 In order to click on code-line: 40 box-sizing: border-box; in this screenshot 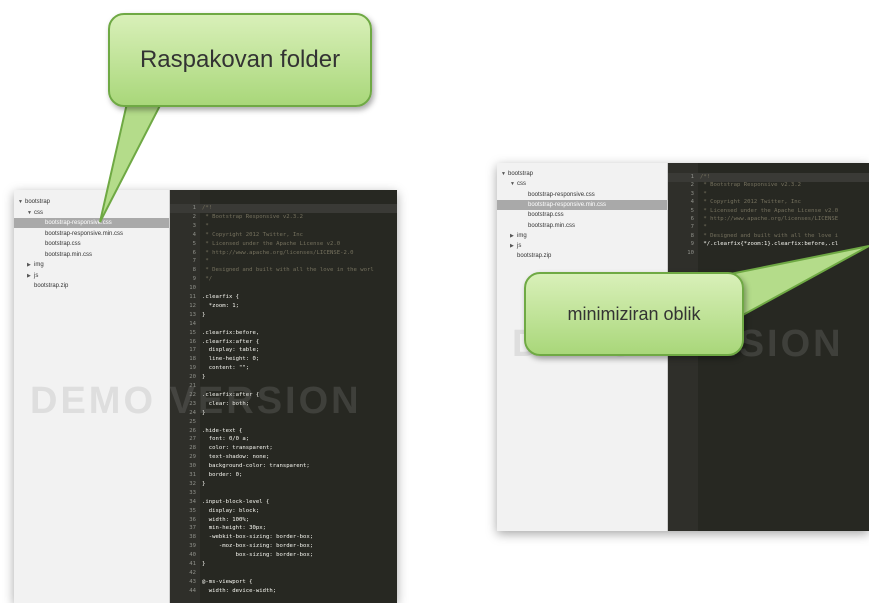, I will do `click(283, 555)`.